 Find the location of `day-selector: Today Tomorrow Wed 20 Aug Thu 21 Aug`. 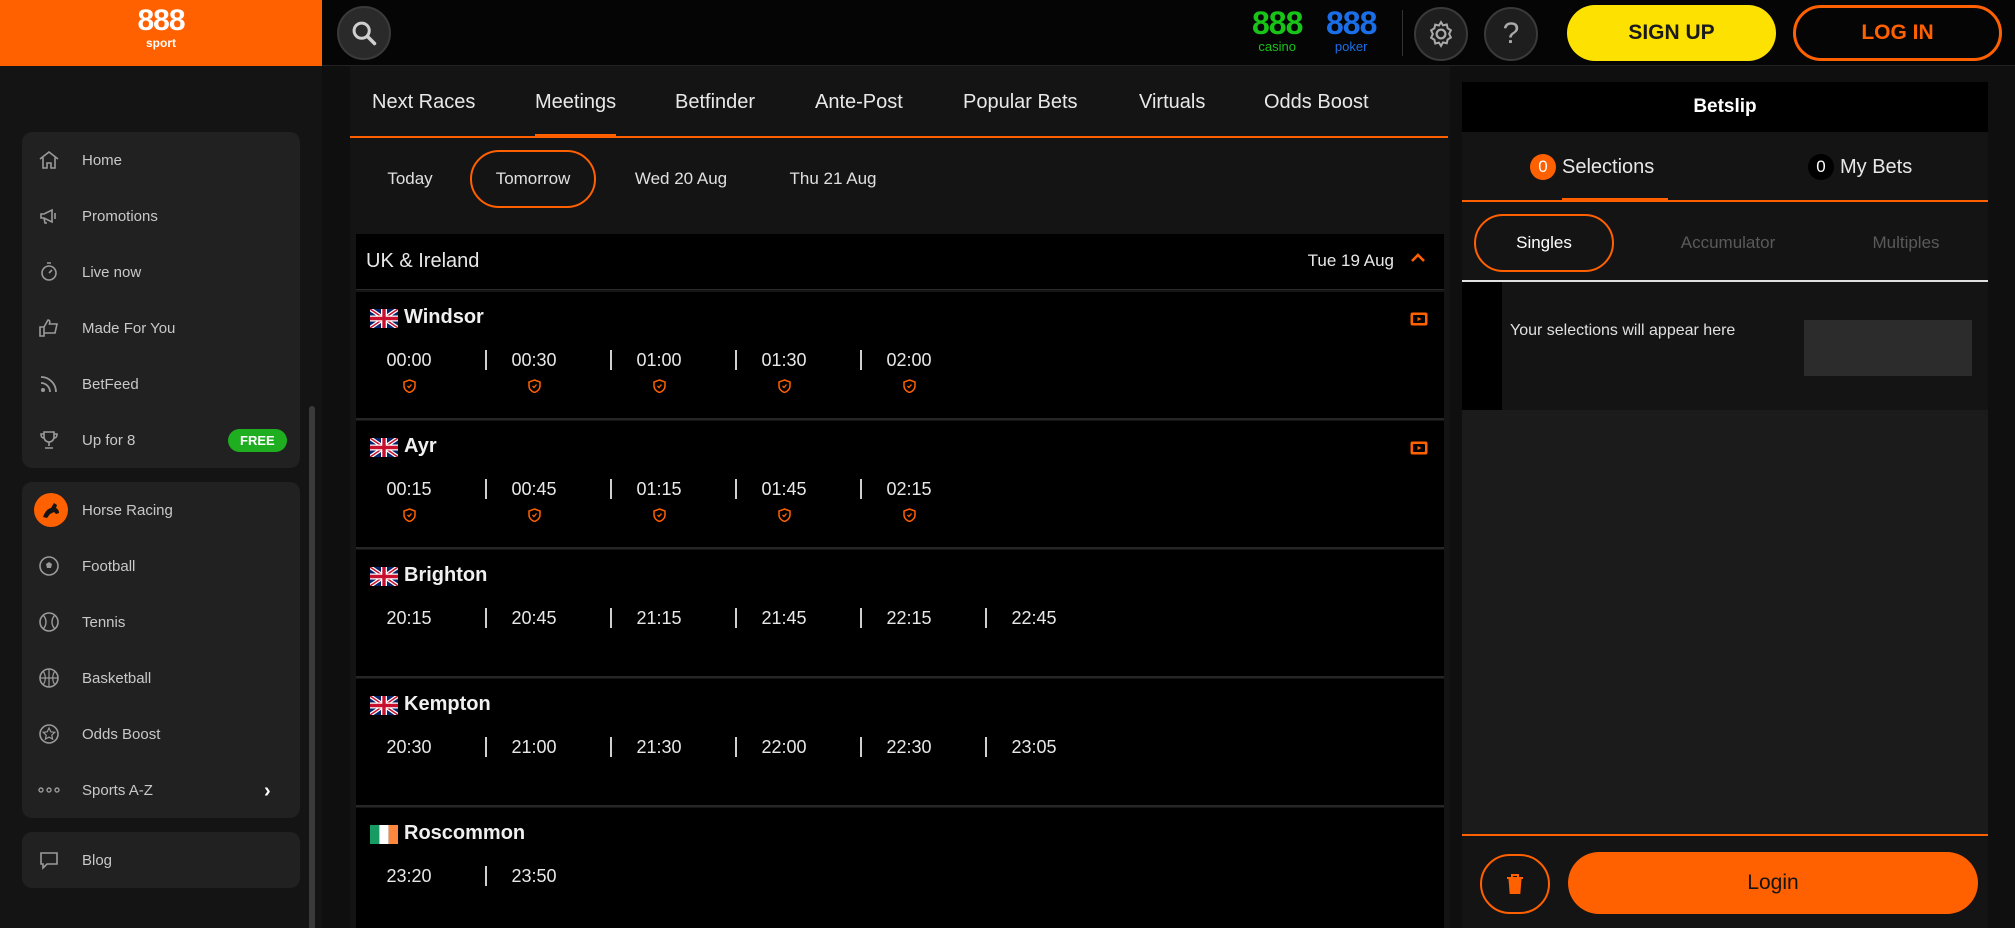

day-selector: Today Tomorrow Wed 20 Aug Thu 21 Aug is located at coordinates (899, 180).